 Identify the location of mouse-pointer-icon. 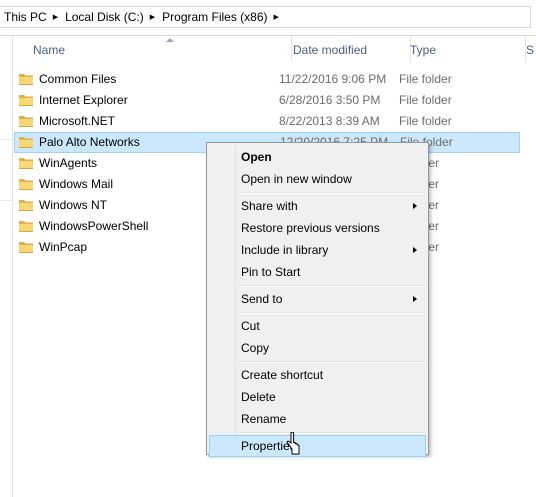
(293, 443).